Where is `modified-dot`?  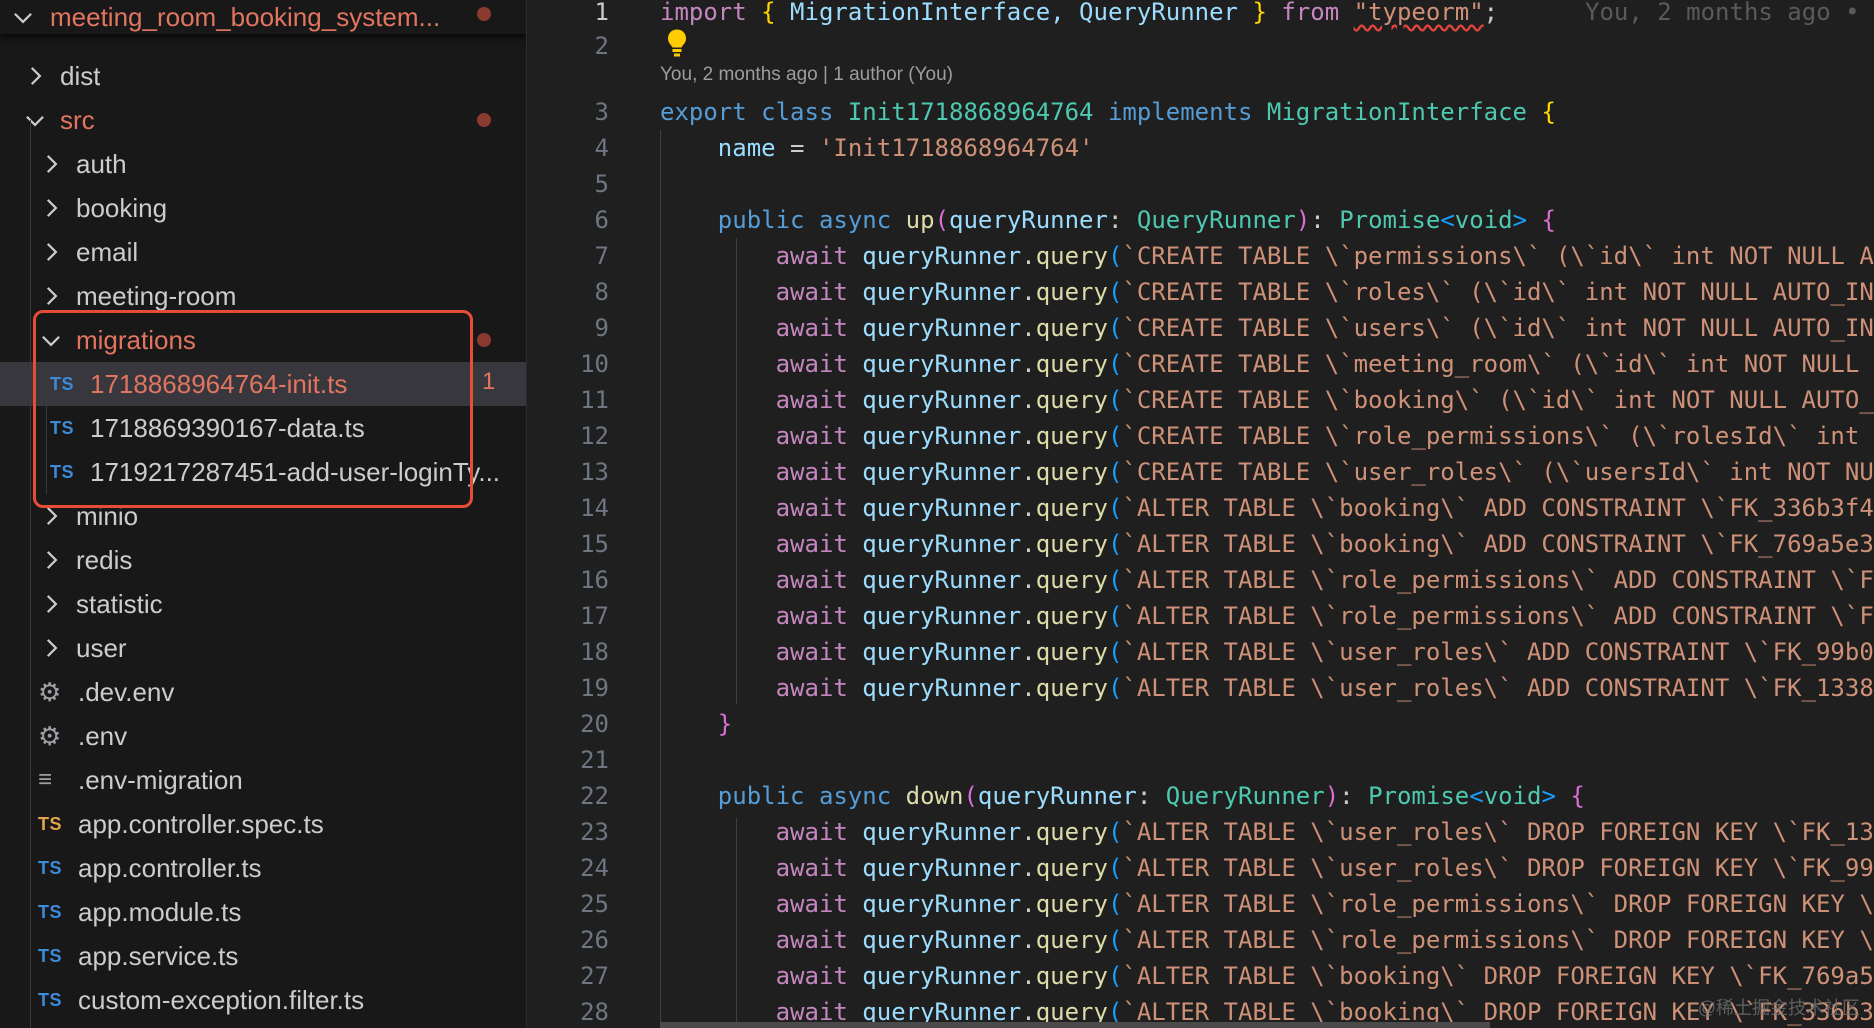
modified-dot is located at coordinates (484, 340).